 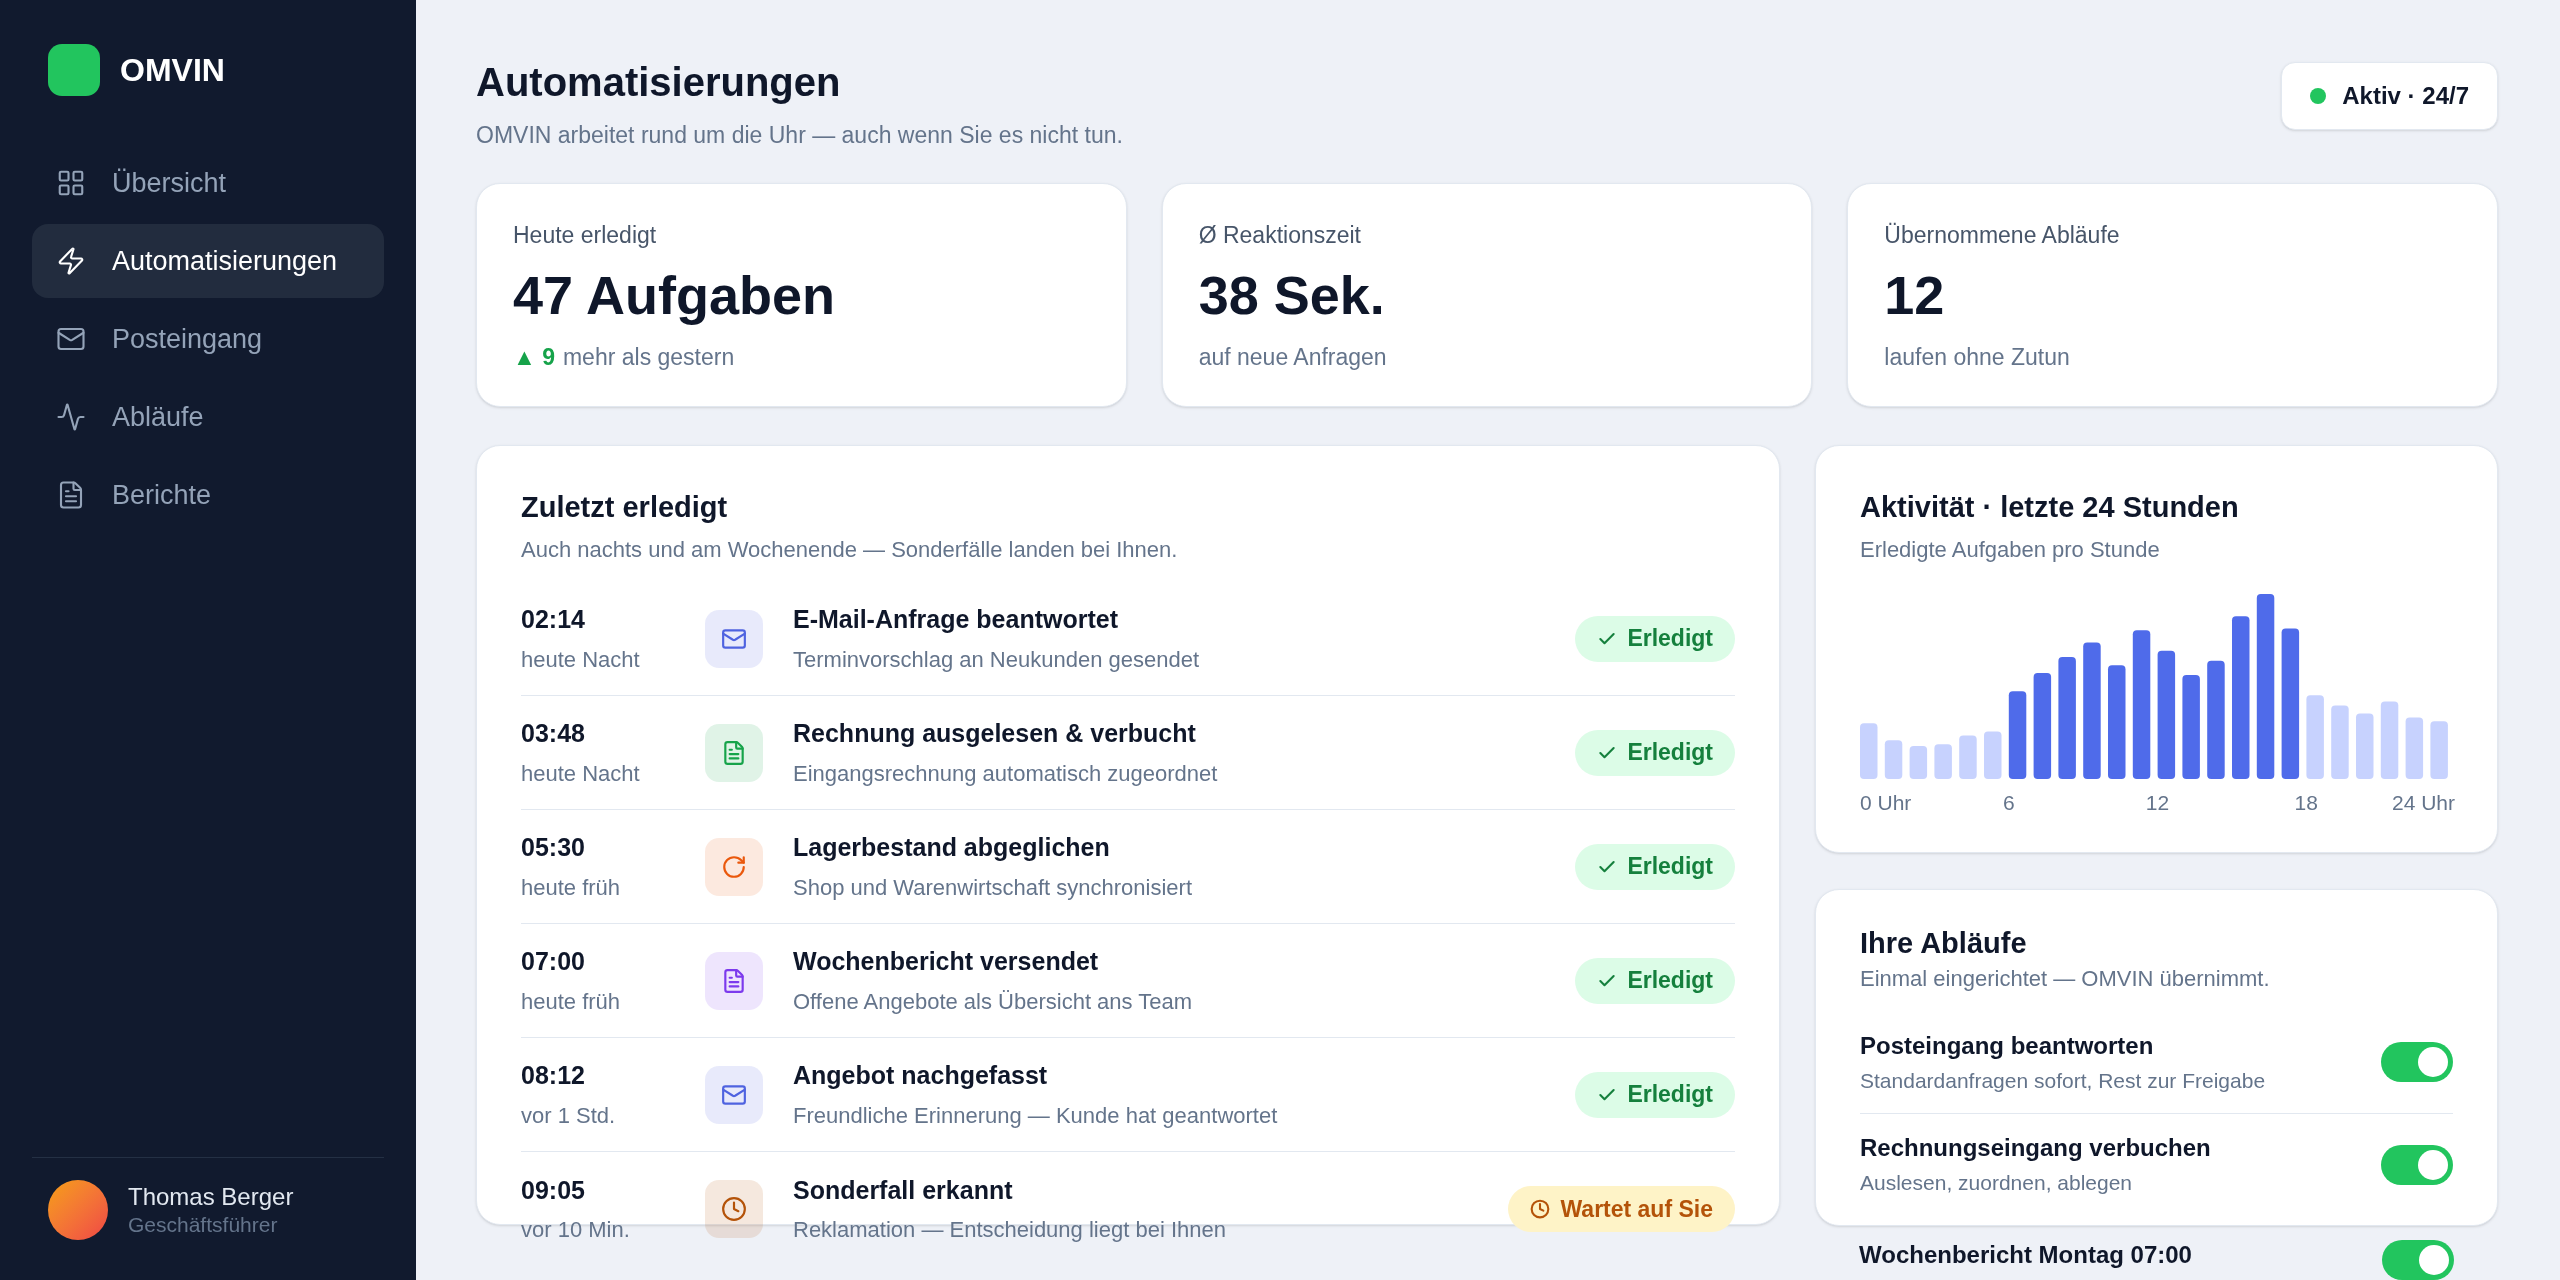 What do you see at coordinates (850, 550) in the screenshot?
I see `card-subtitle: Auch nachts und am Wochenende — Sonderfälle landen bei Ihnen.` at bounding box center [850, 550].